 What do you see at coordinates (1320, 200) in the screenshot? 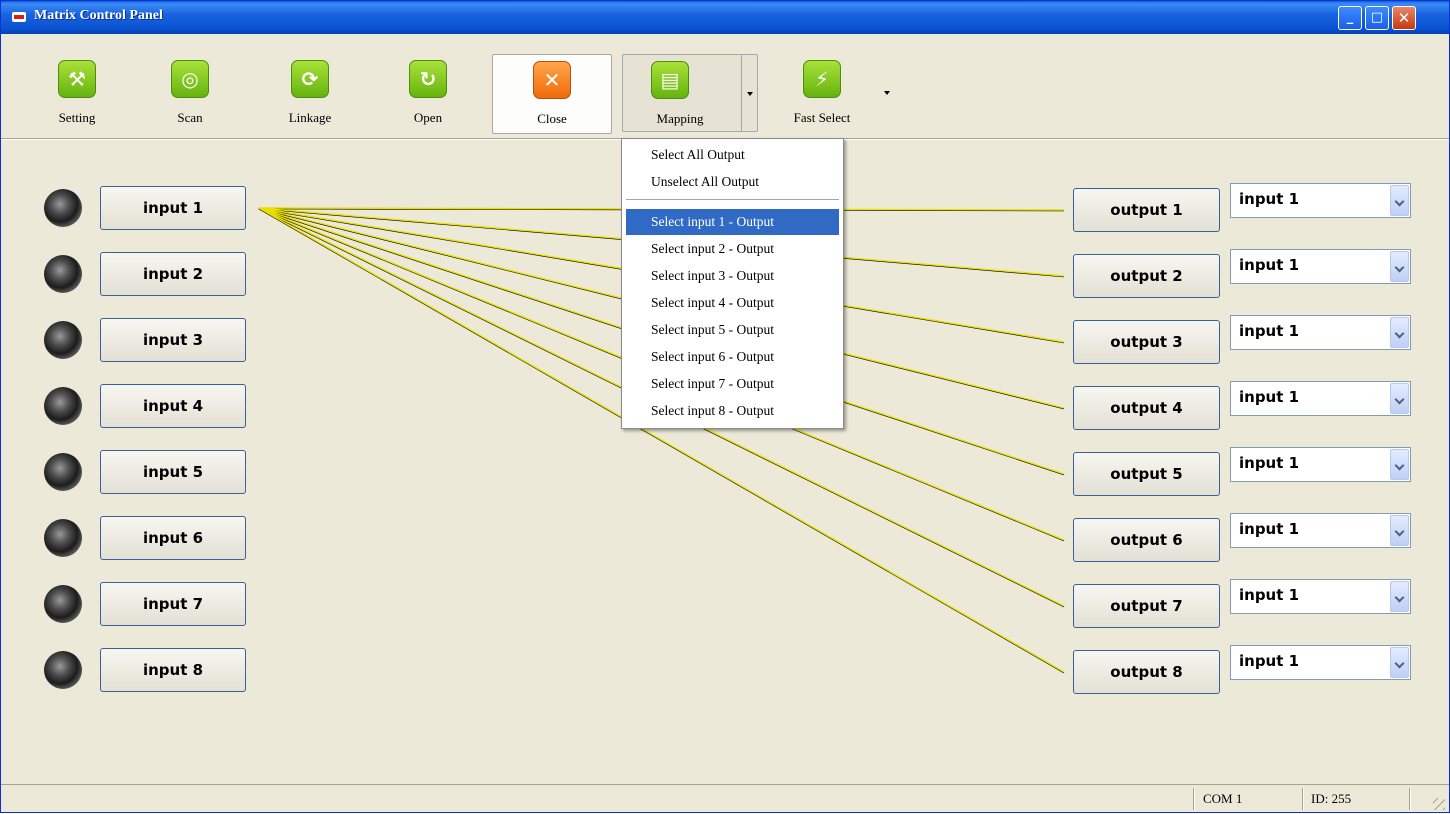
I see `output-1-source-select: input 1` at bounding box center [1320, 200].